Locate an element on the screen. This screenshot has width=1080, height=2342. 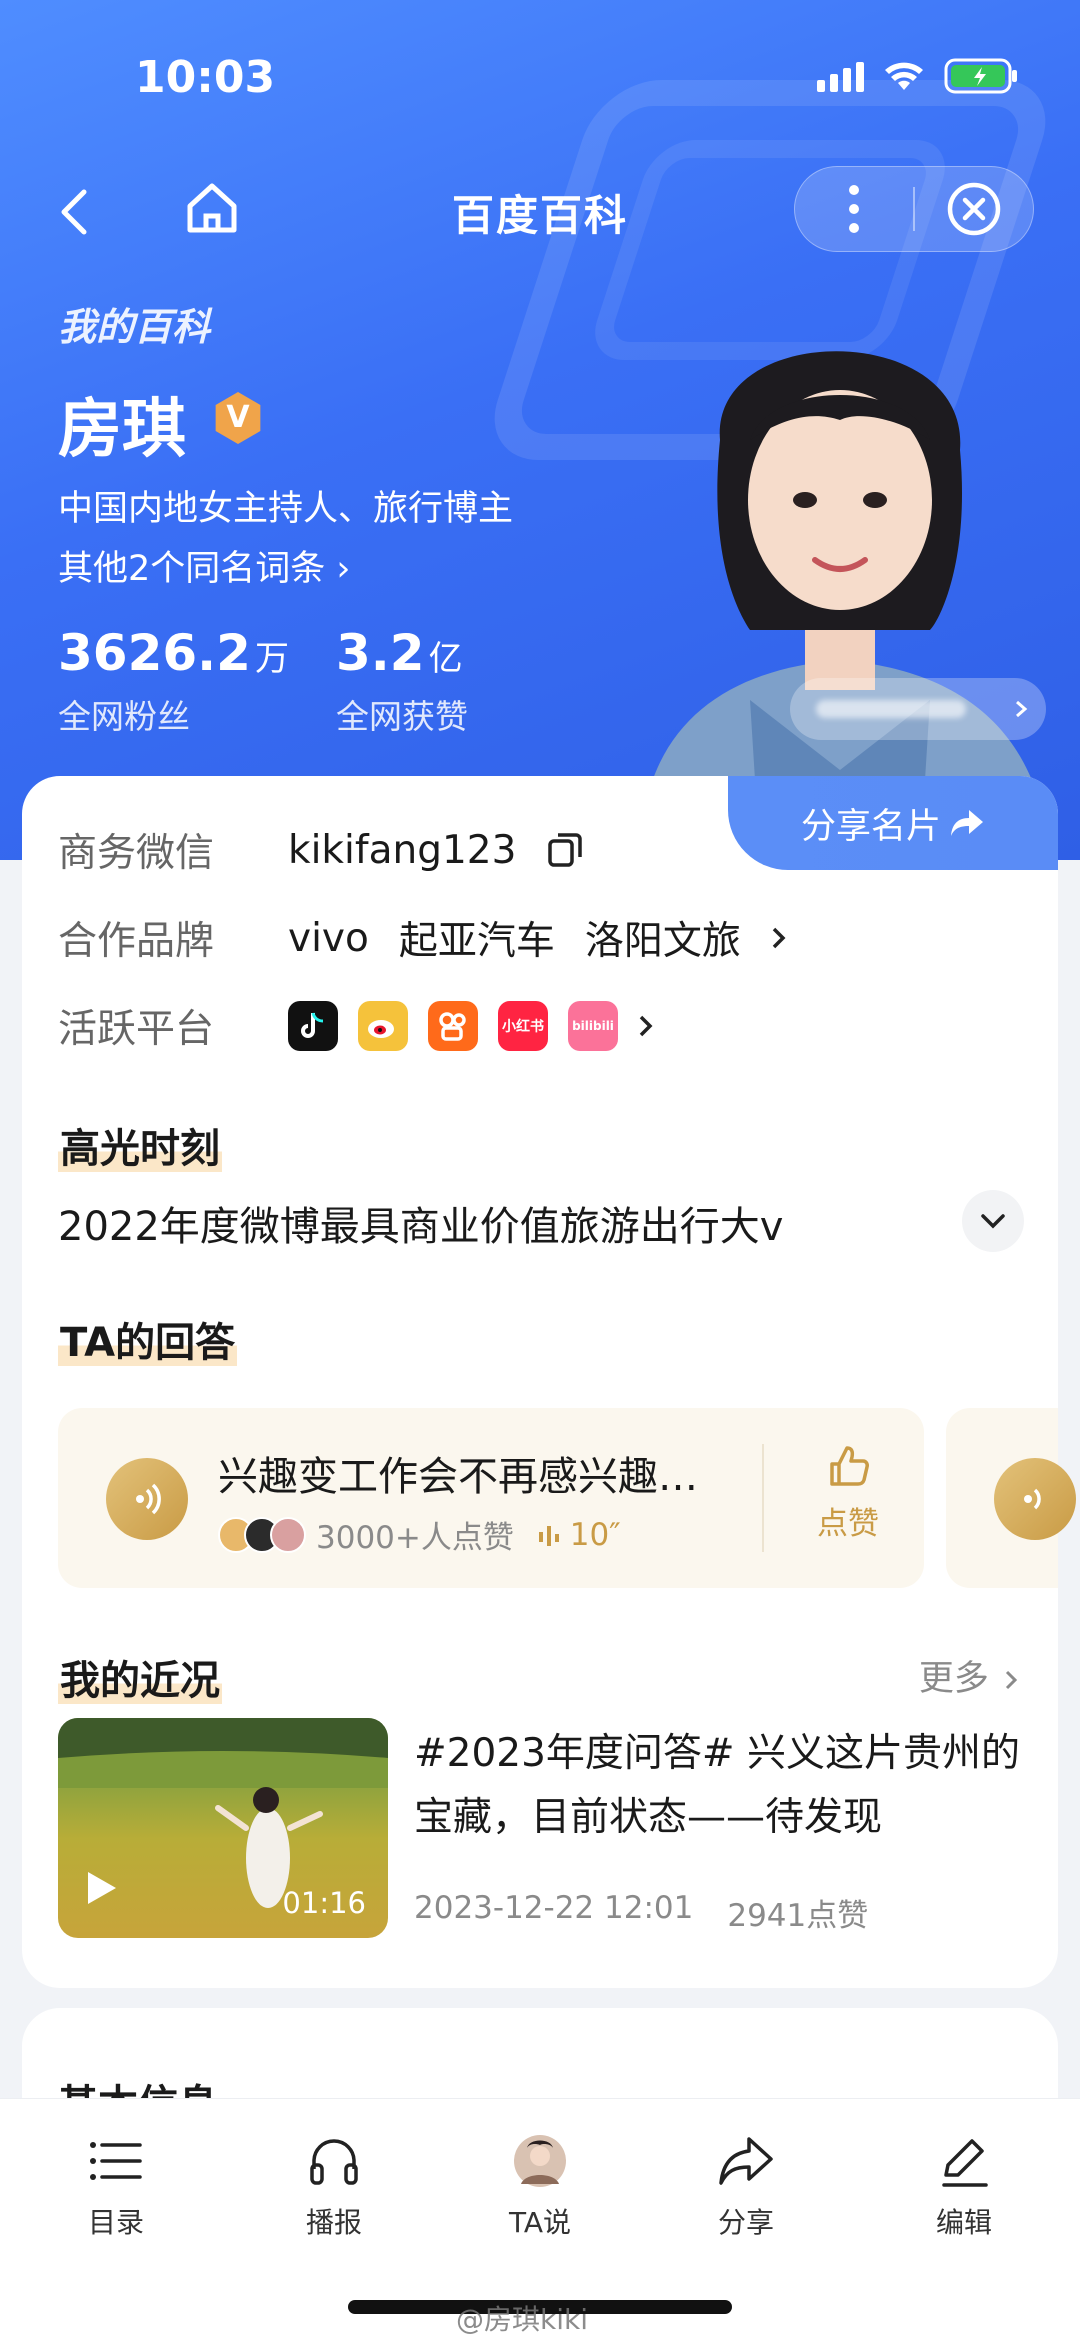
list-icon is located at coordinates (116, 2161).